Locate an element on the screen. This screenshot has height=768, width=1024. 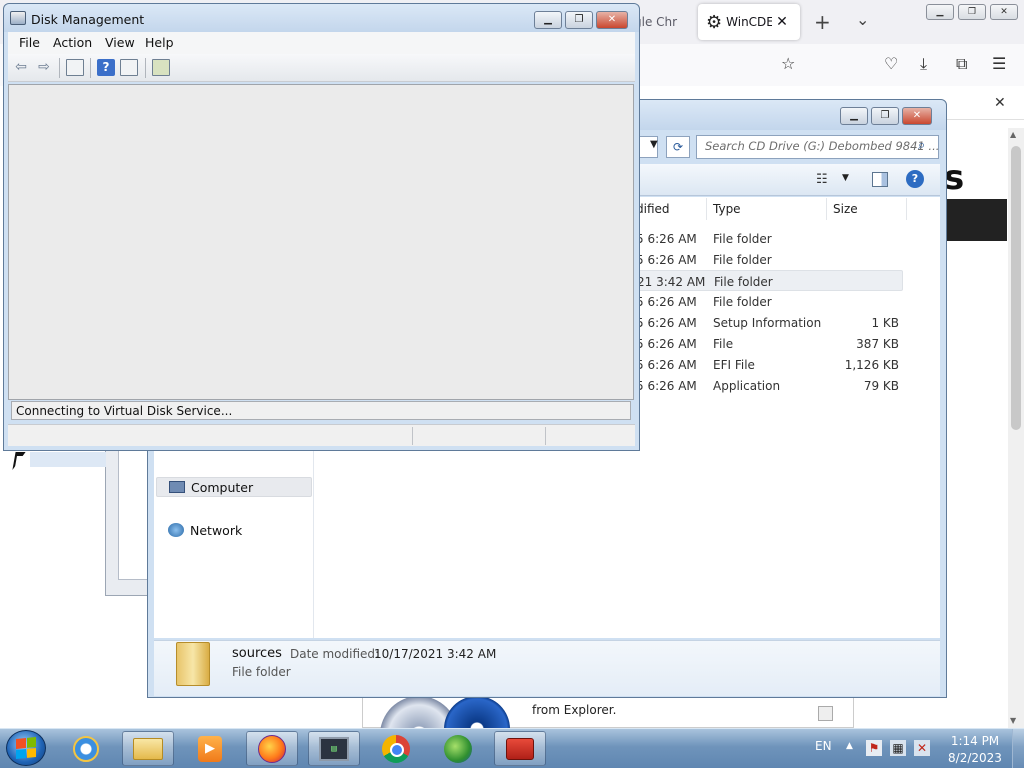
views-icon: ☷ is located at coordinates (822, 179).